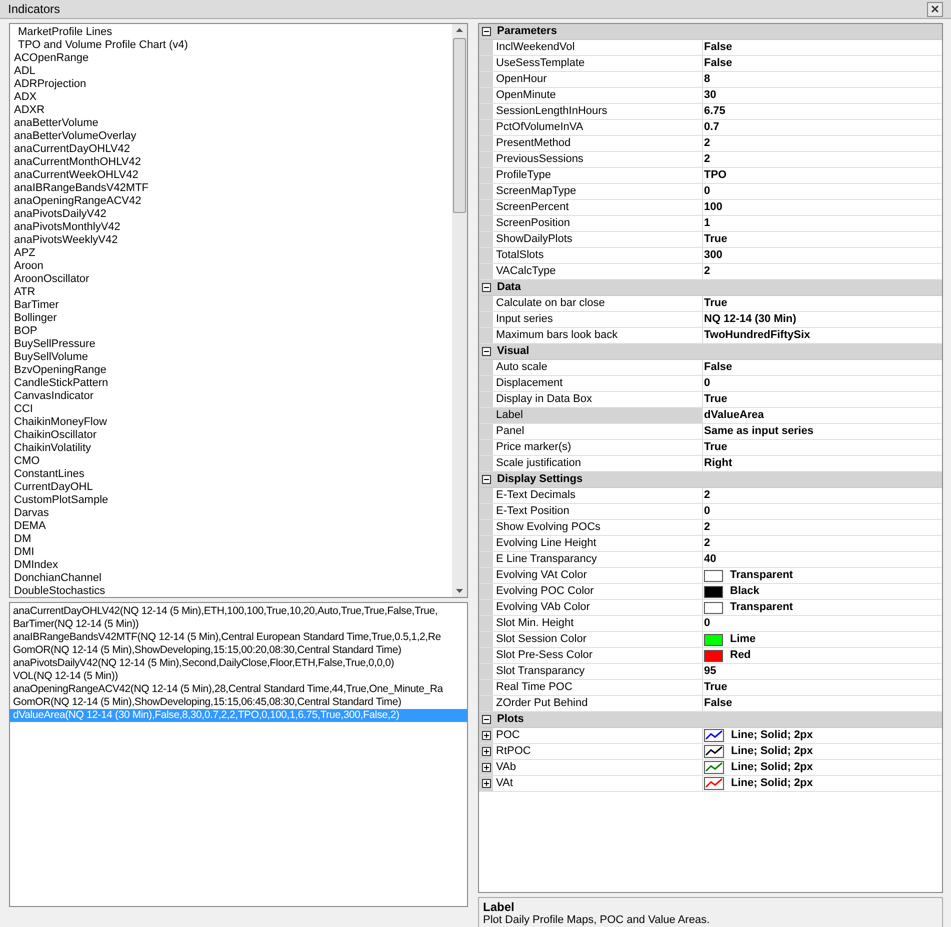 Image resolution: width=951 pixels, height=927 pixels. Describe the element at coordinates (598, 767) in the screenshot. I see `property-name: VAb` at that location.